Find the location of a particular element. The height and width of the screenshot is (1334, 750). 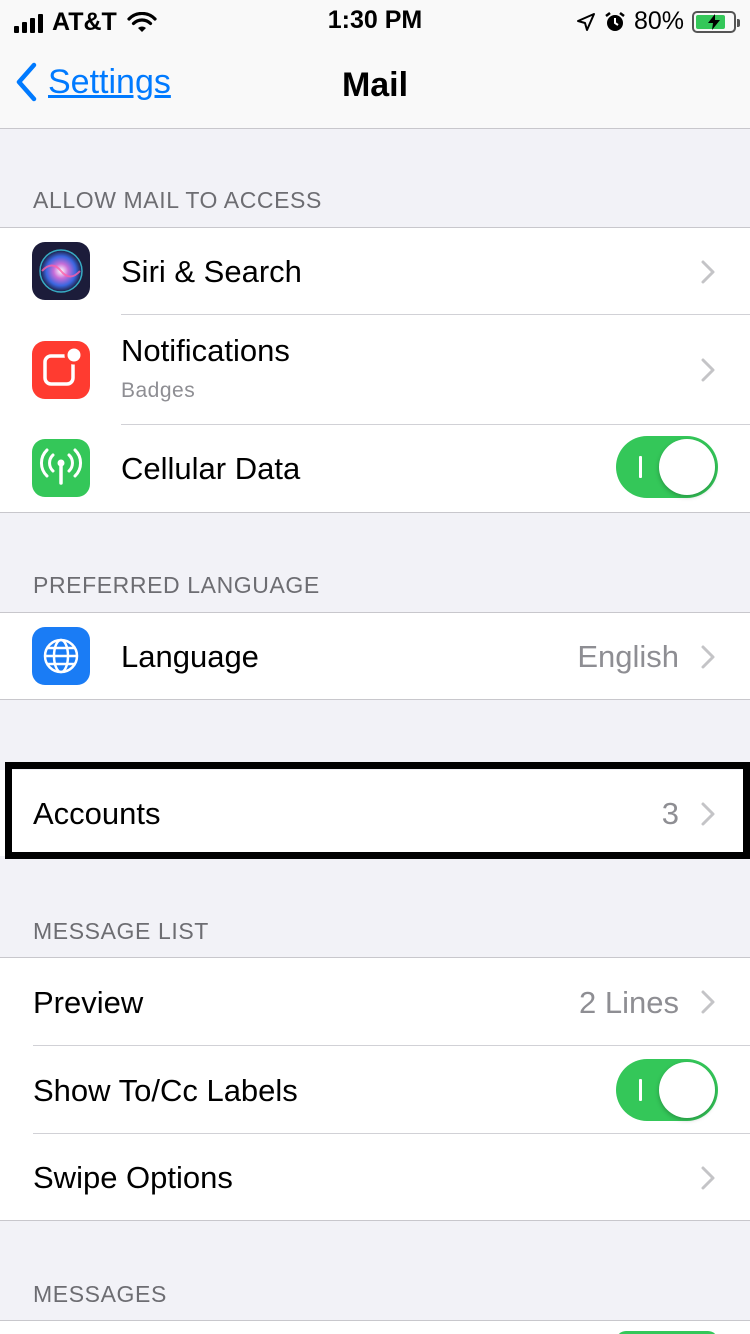

preview-row: Preview 2 Lines is located at coordinates (375, 1002).